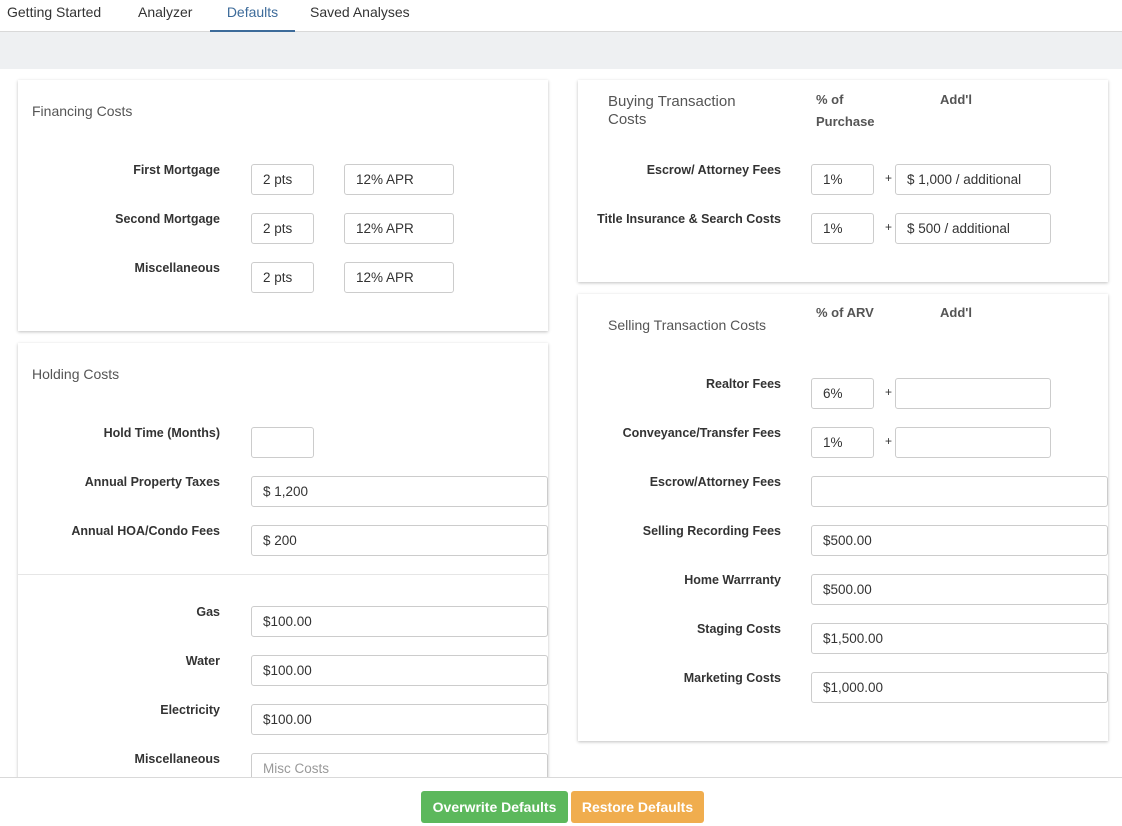 This screenshot has width=1122, height=826. What do you see at coordinates (399, 765) in the screenshot?
I see `misc-costs-input: Misc Costs` at bounding box center [399, 765].